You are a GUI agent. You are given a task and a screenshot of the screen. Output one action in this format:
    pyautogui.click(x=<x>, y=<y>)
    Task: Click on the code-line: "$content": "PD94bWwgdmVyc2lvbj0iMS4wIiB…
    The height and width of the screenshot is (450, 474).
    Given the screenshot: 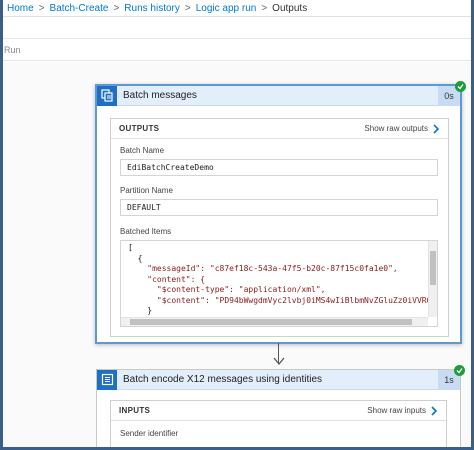 What is the action you would take?
    pyautogui.click(x=283, y=300)
    